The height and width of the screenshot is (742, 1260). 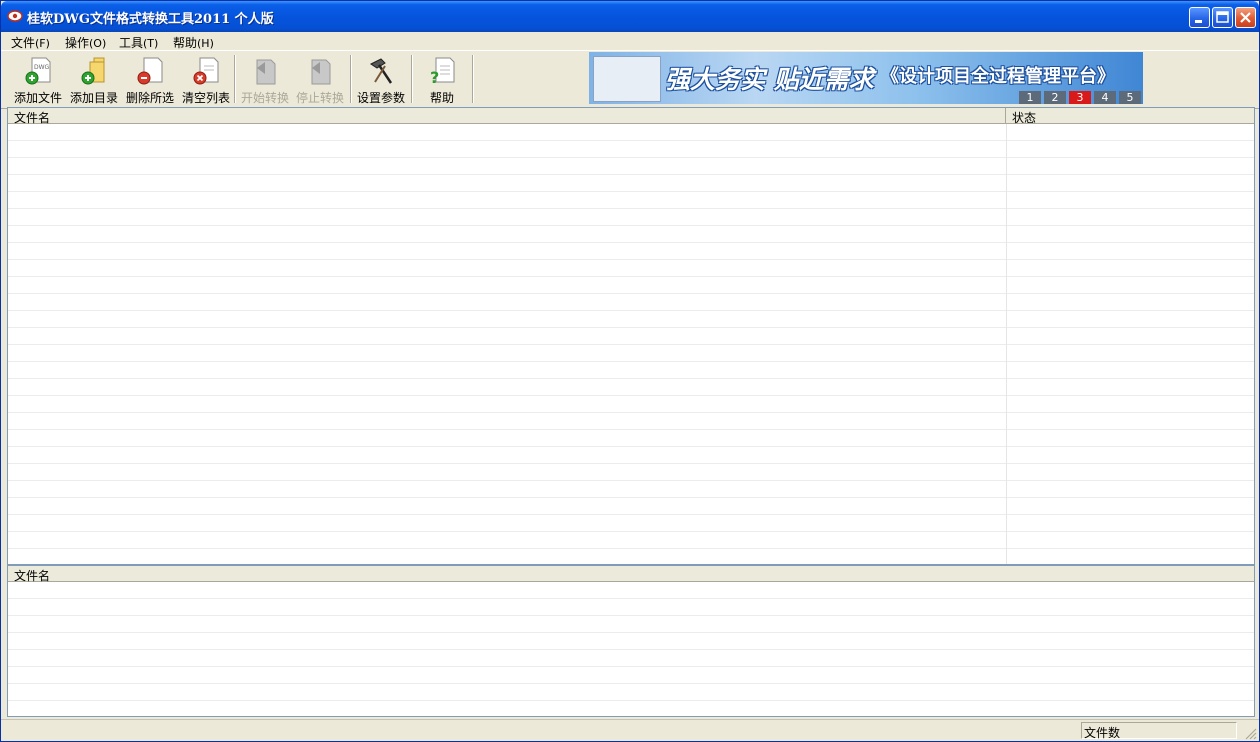 I want to click on start-convert-icon, so click(x=266, y=72).